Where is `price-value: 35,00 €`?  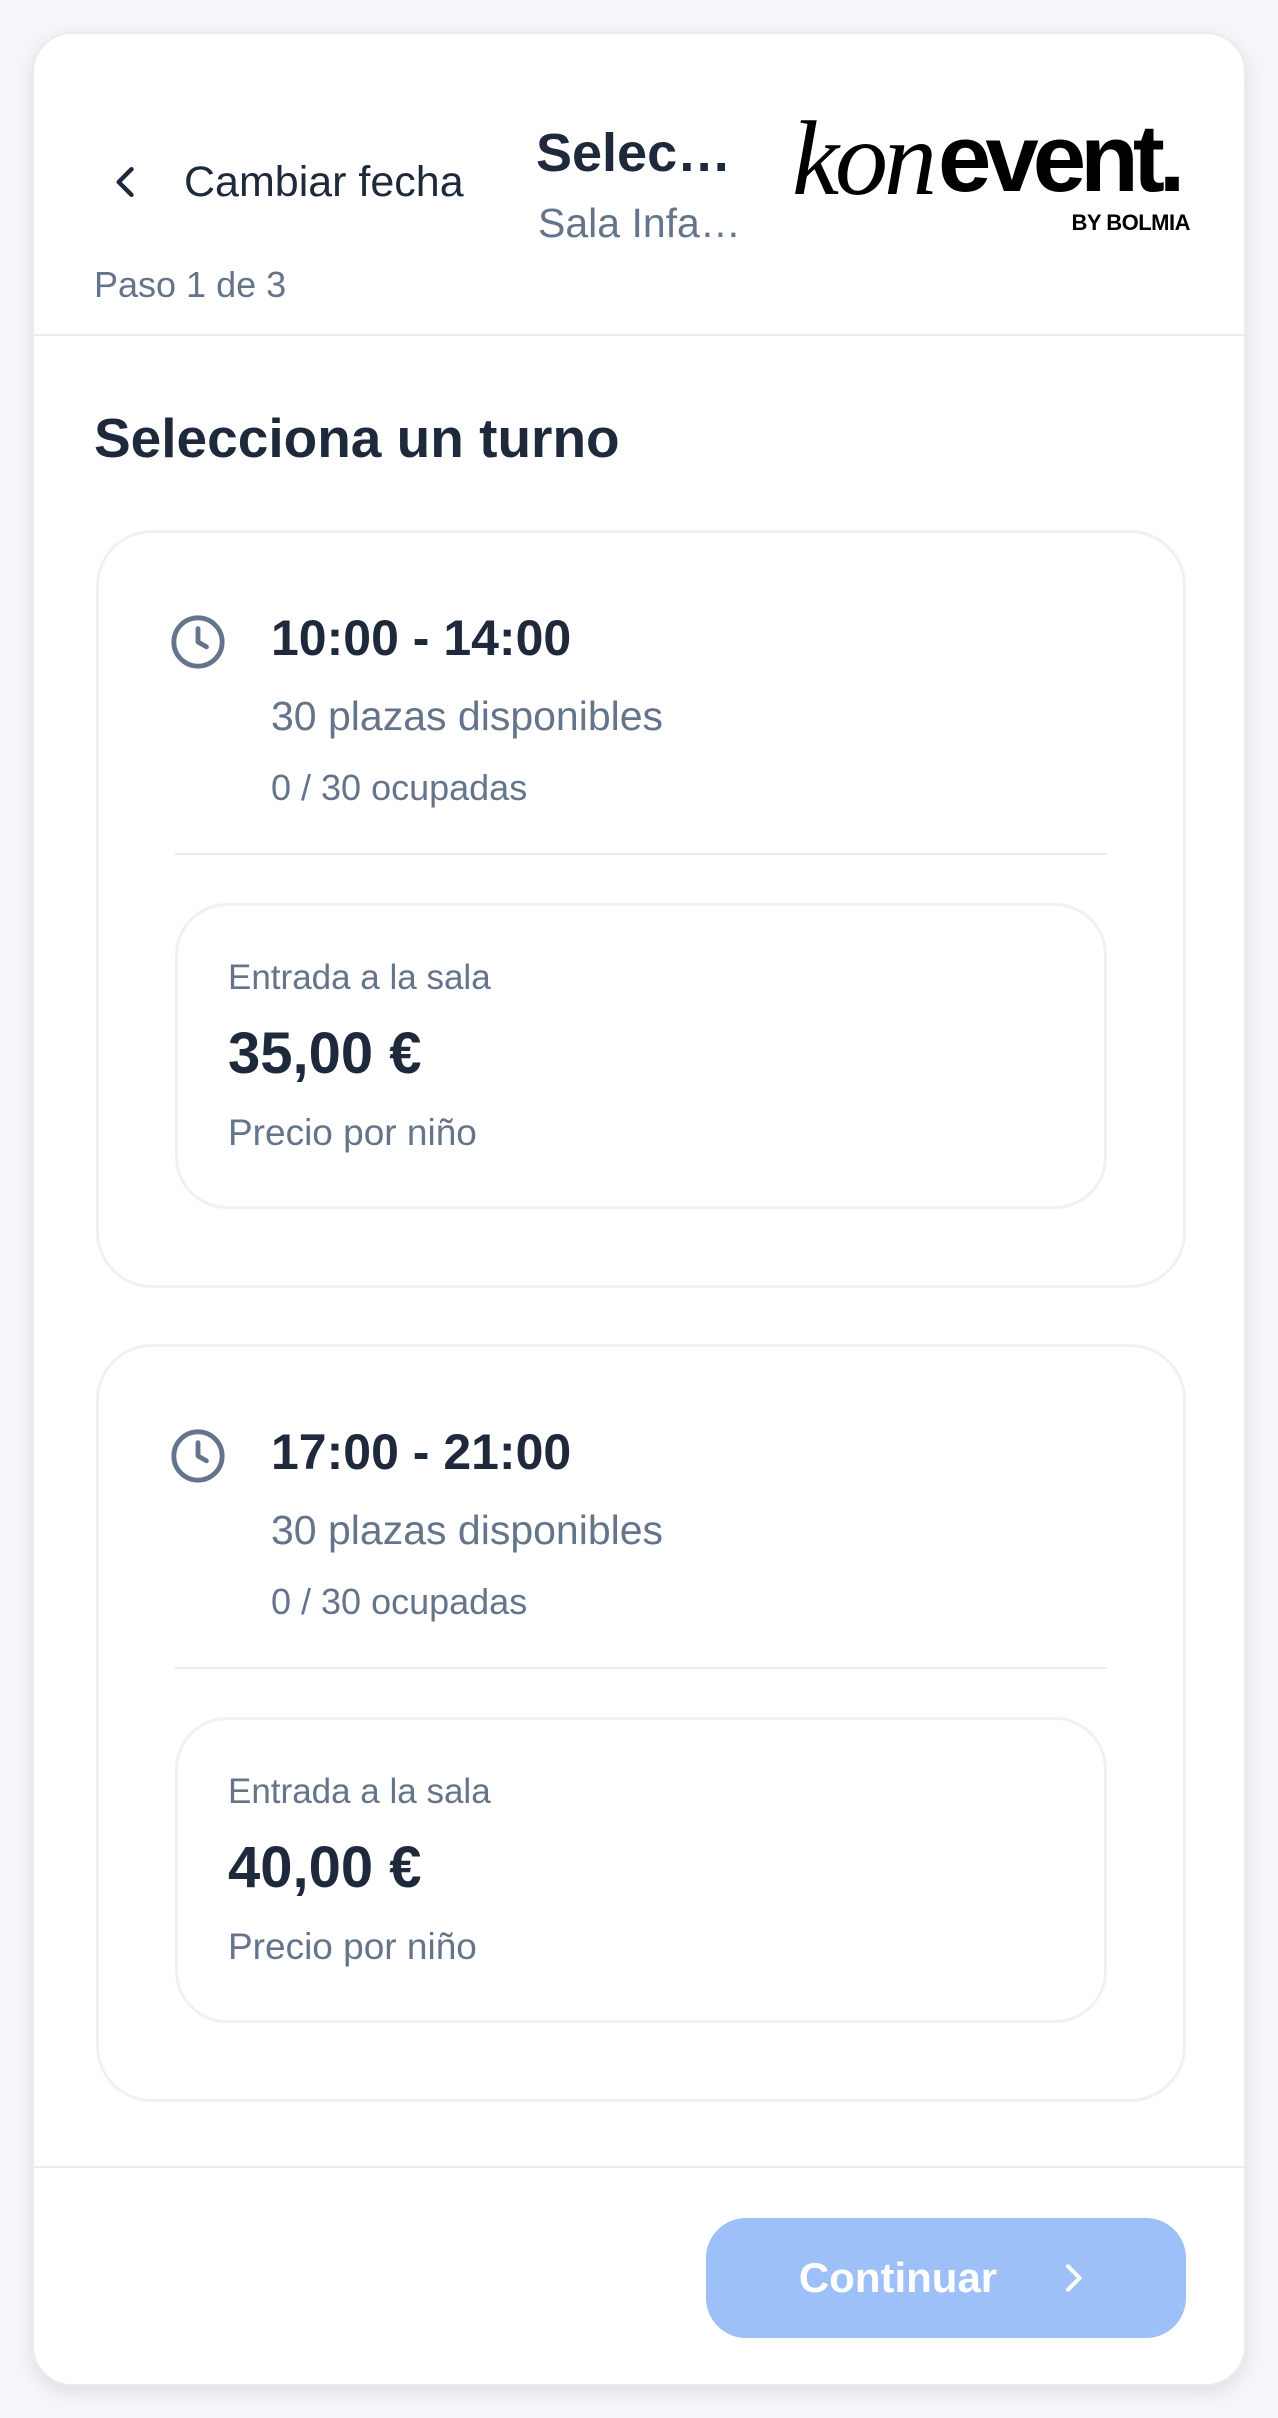
price-value: 35,00 € is located at coordinates (325, 1053).